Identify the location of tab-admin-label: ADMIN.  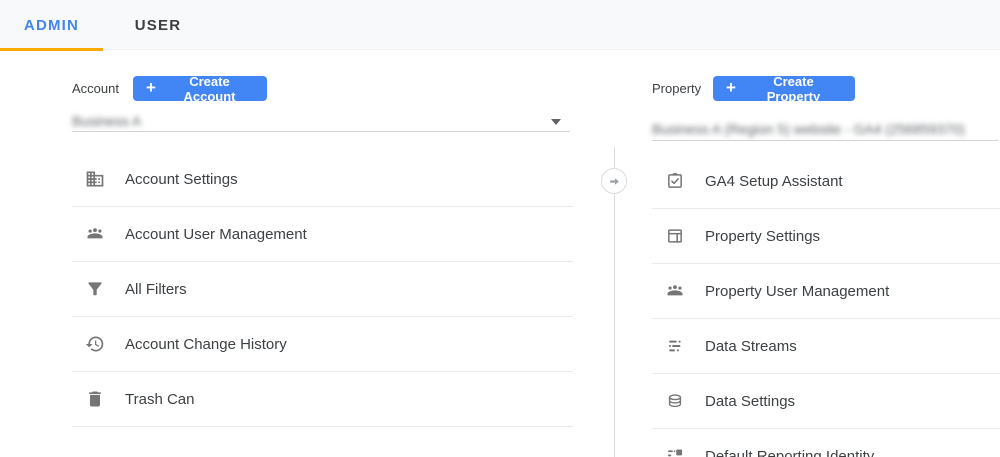
(51, 25).